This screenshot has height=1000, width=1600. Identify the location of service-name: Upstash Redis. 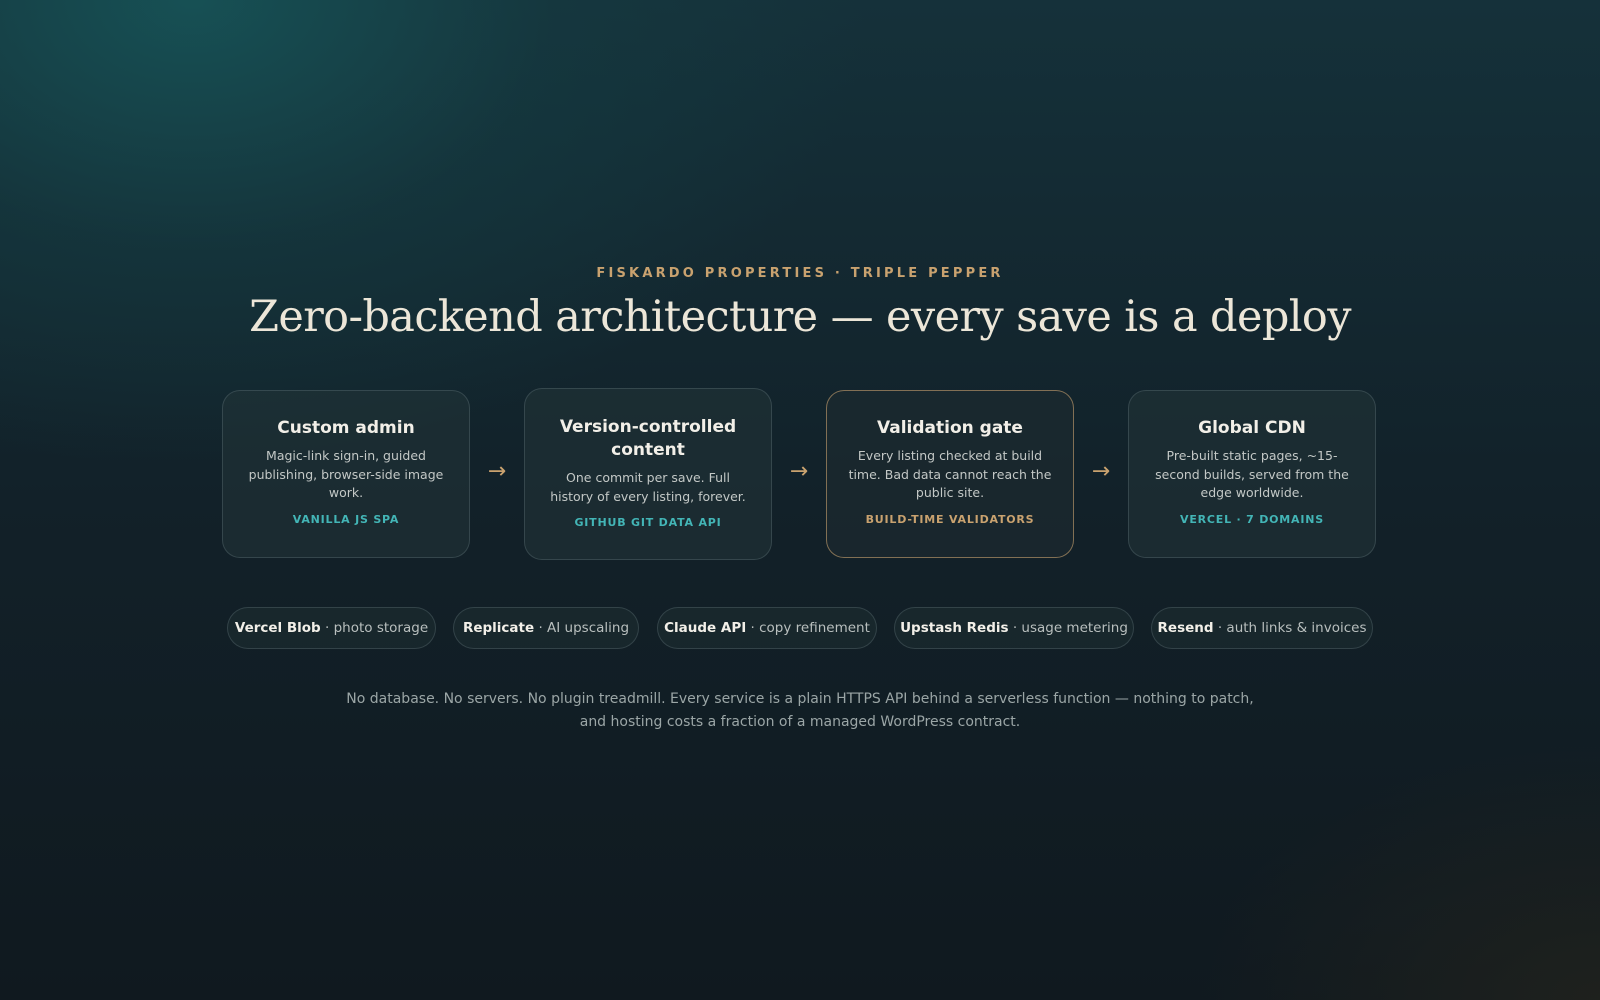
(954, 628).